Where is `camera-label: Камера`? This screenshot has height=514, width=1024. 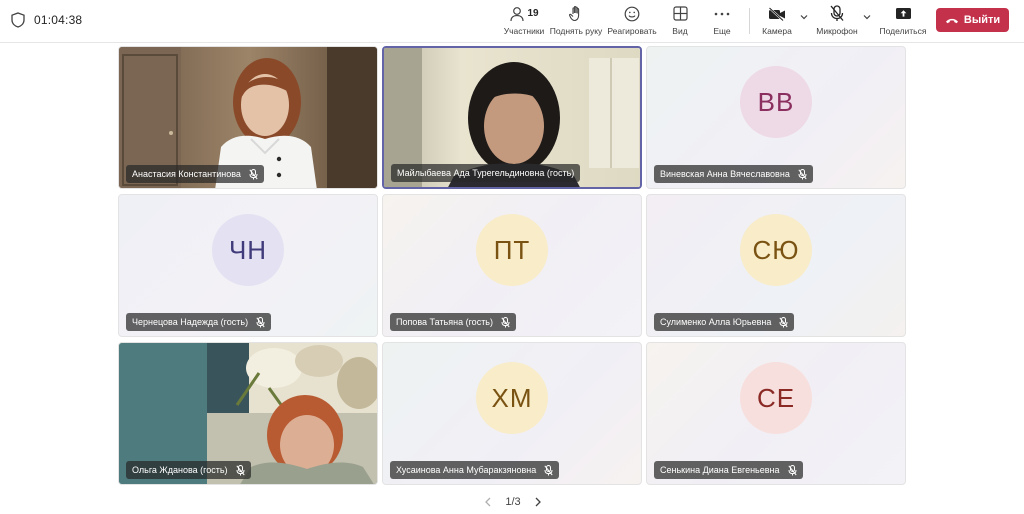
camera-label: Камера is located at coordinates (777, 31).